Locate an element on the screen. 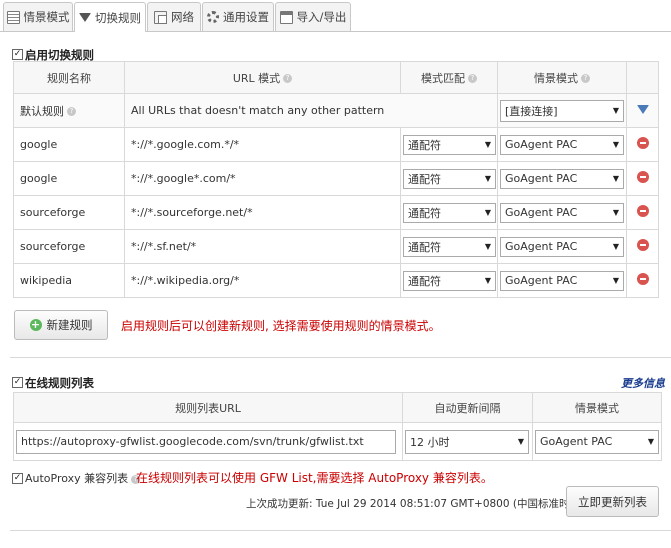 The image size is (671, 548). header-actions is located at coordinates (642, 77).